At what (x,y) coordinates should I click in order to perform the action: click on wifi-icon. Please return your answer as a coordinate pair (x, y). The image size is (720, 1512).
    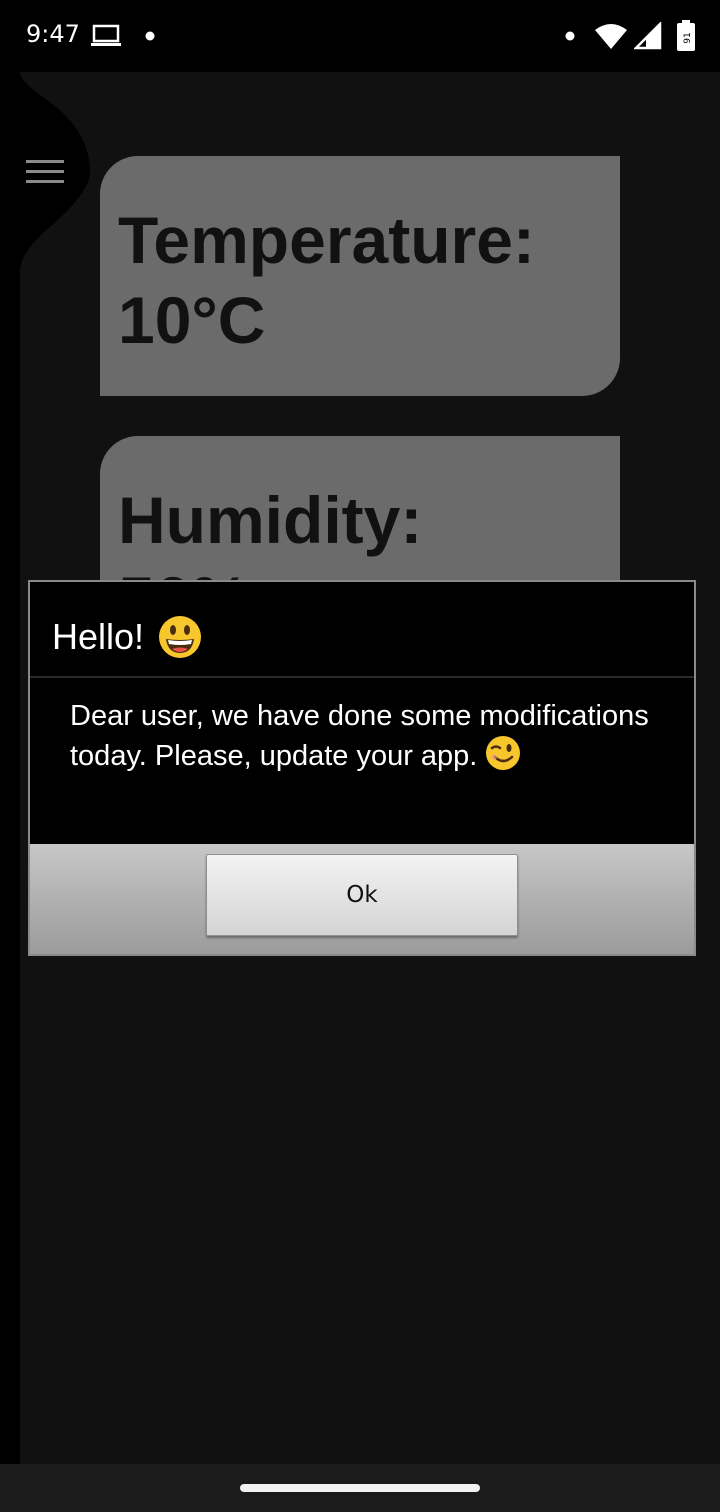
    Looking at the image, I should click on (611, 36).